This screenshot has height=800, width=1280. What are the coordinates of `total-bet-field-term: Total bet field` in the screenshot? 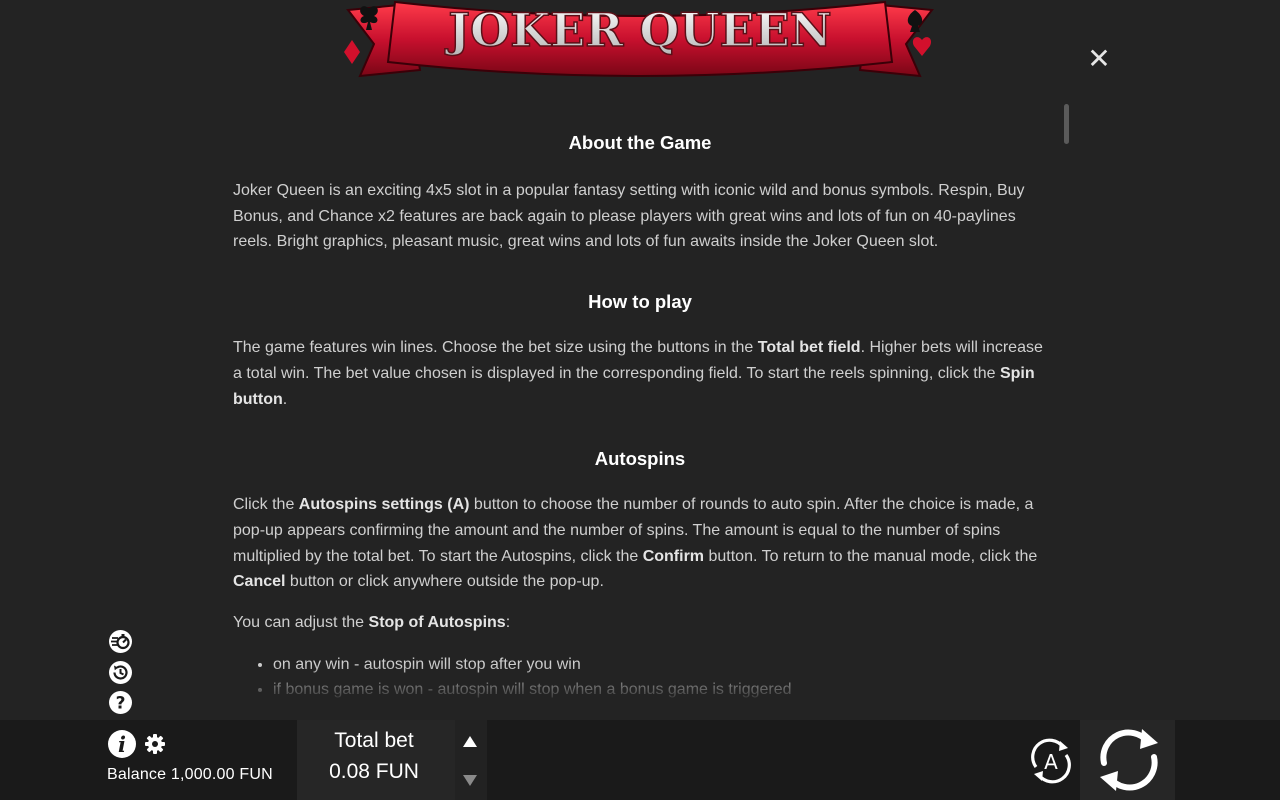 It's located at (809, 348).